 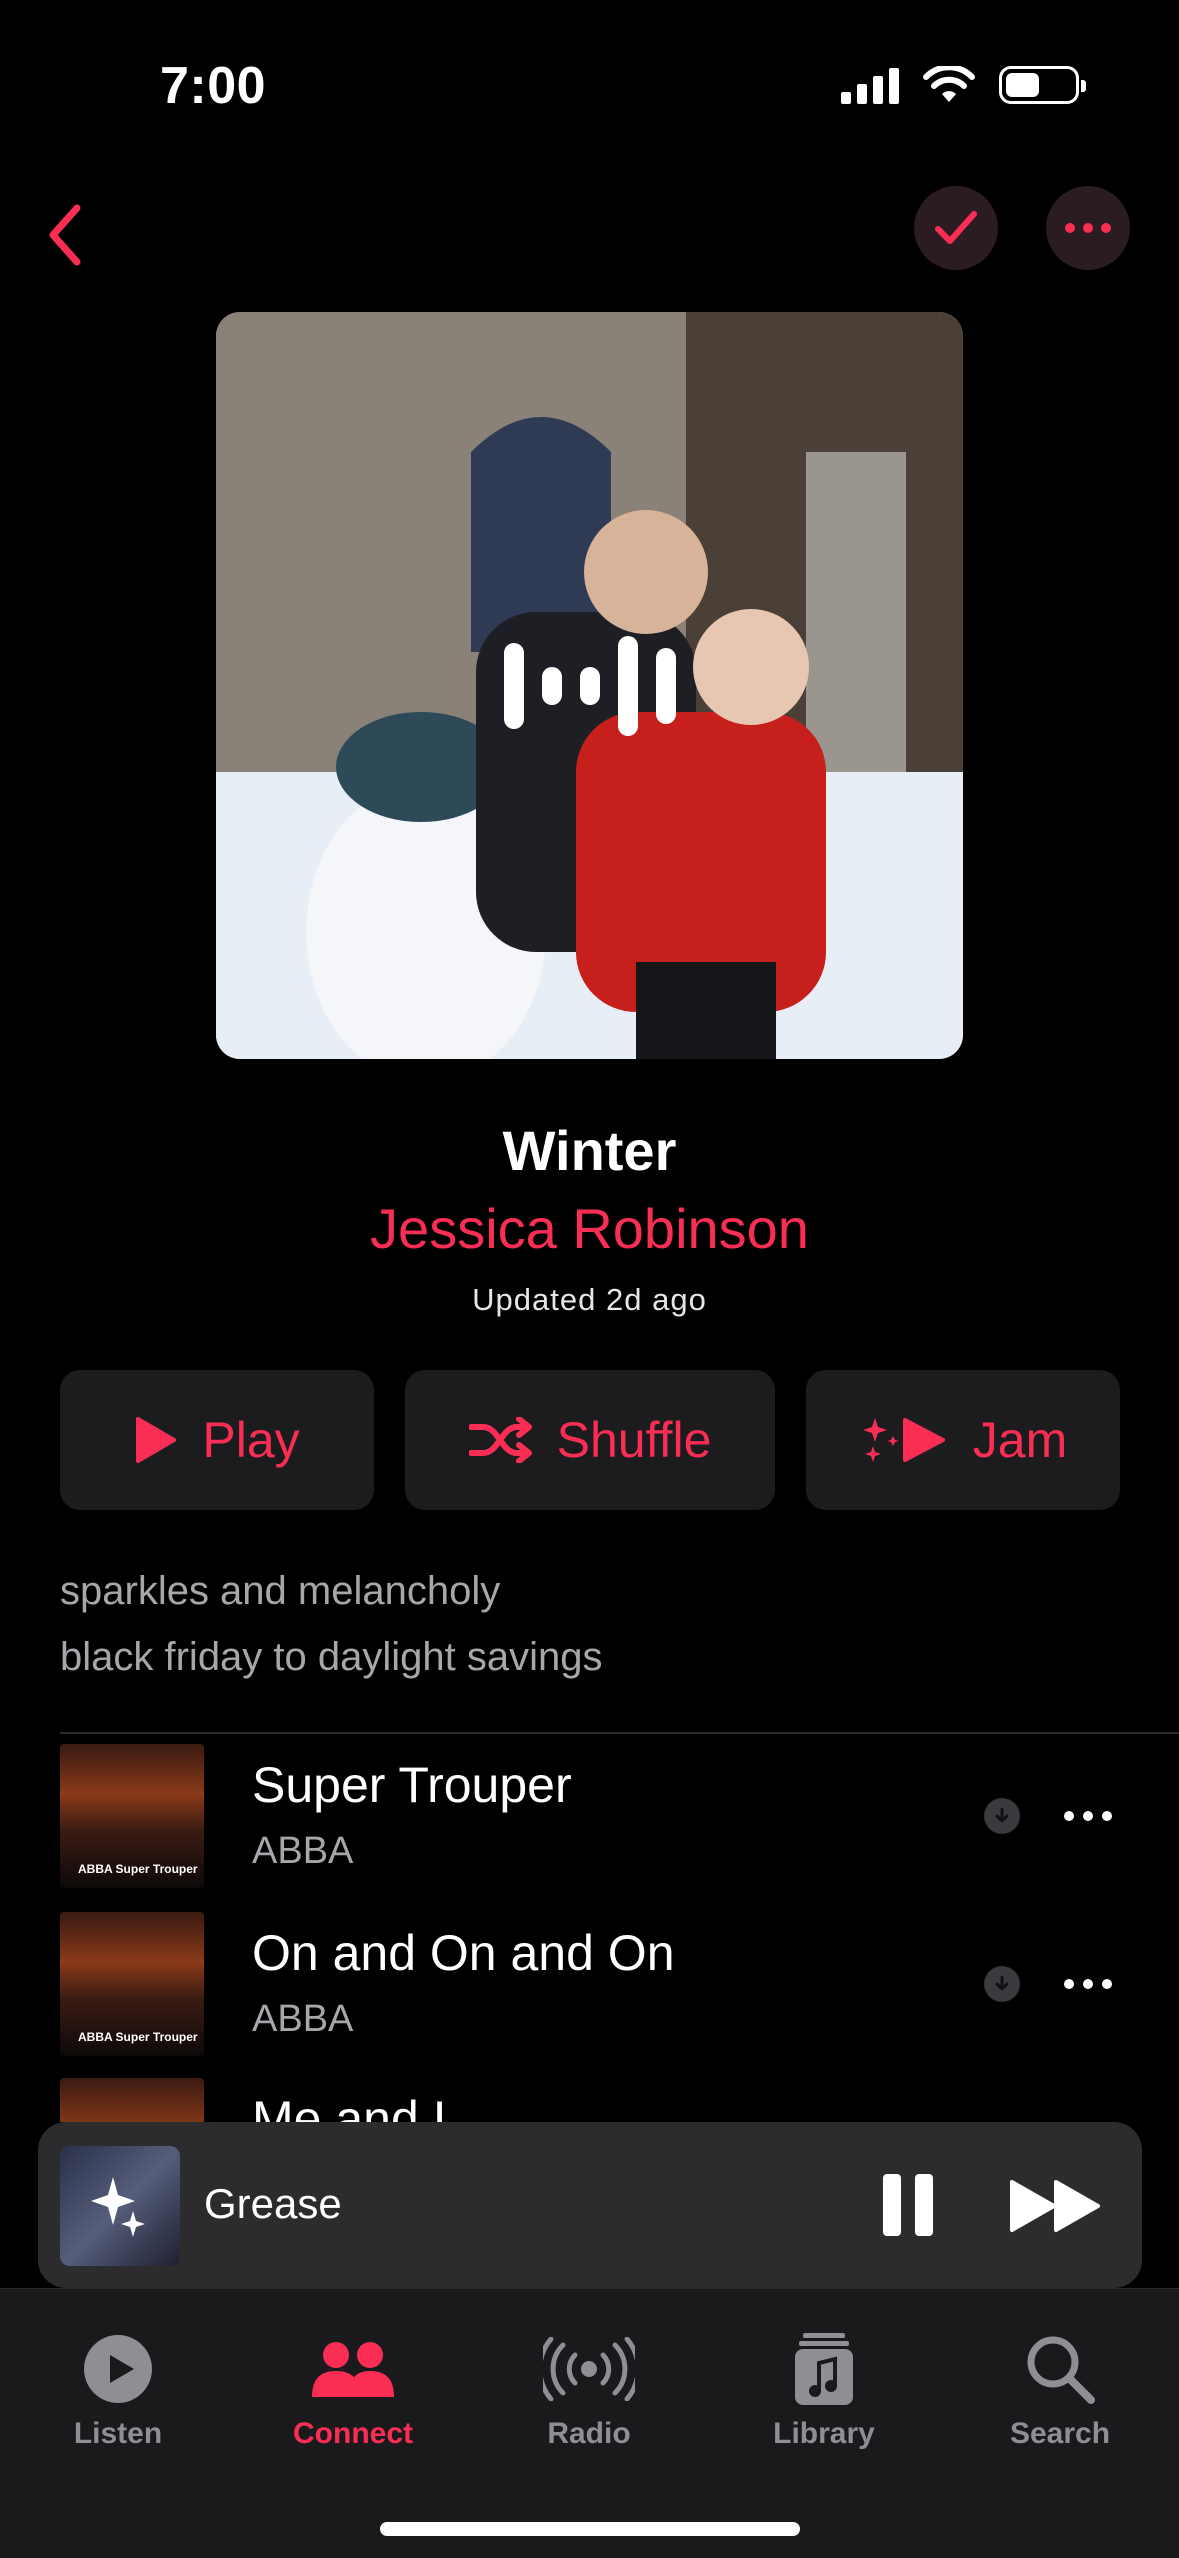 What do you see at coordinates (590, 2100) in the screenshot?
I see `track-row: Me and I` at bounding box center [590, 2100].